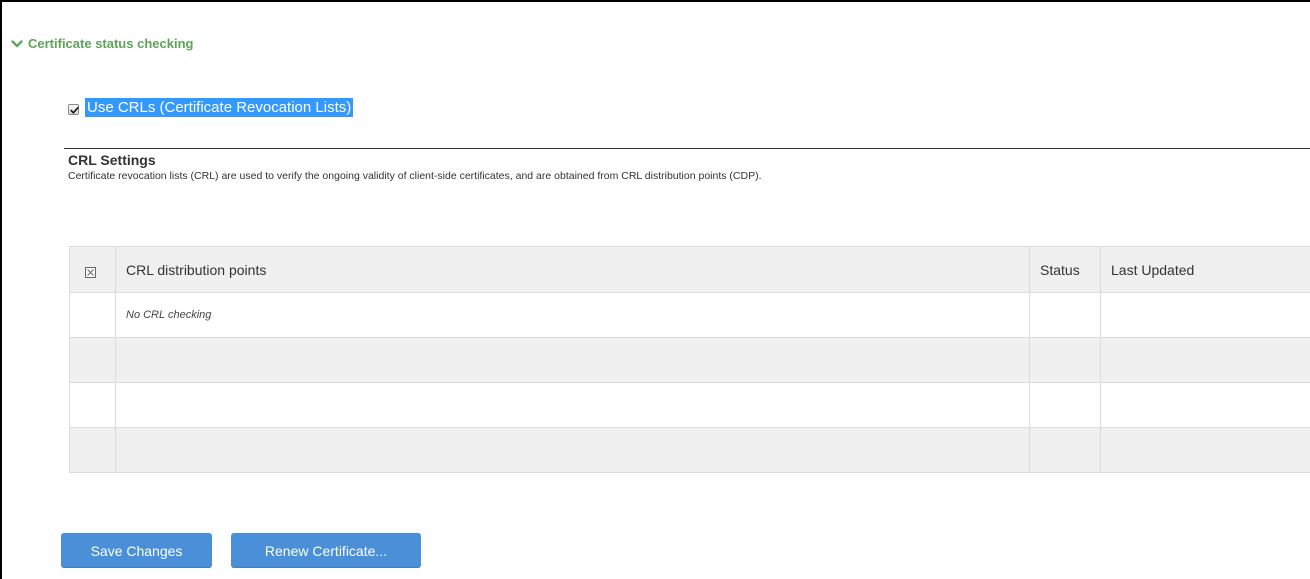 This screenshot has height=579, width=1310. What do you see at coordinates (1065, 269) in the screenshot?
I see `column-header-status: Status` at bounding box center [1065, 269].